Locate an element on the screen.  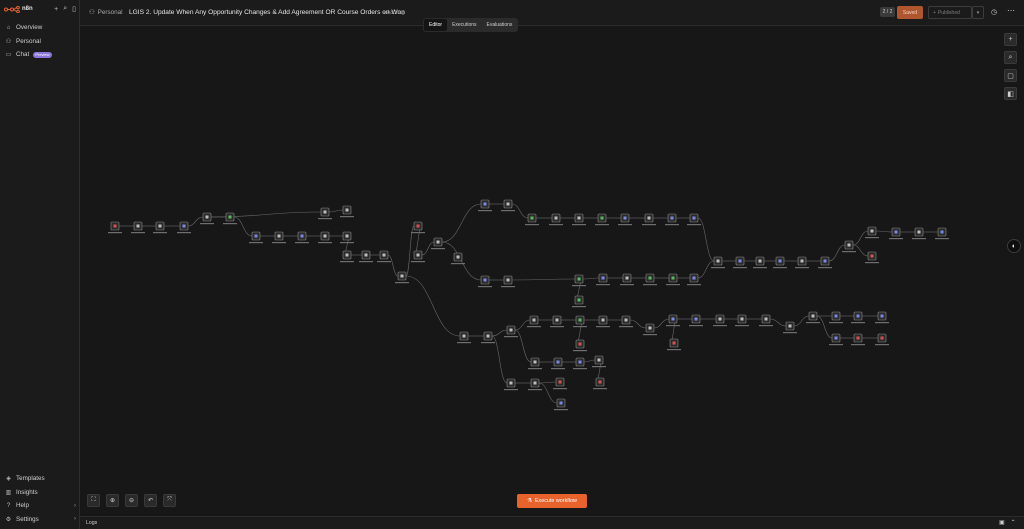
tab-executions: Executions is located at coordinates (464, 25).